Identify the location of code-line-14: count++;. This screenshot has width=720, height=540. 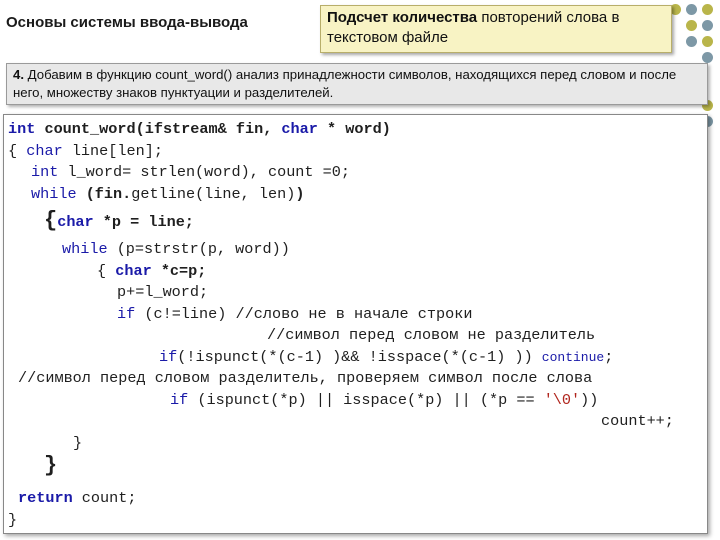
(637, 421).